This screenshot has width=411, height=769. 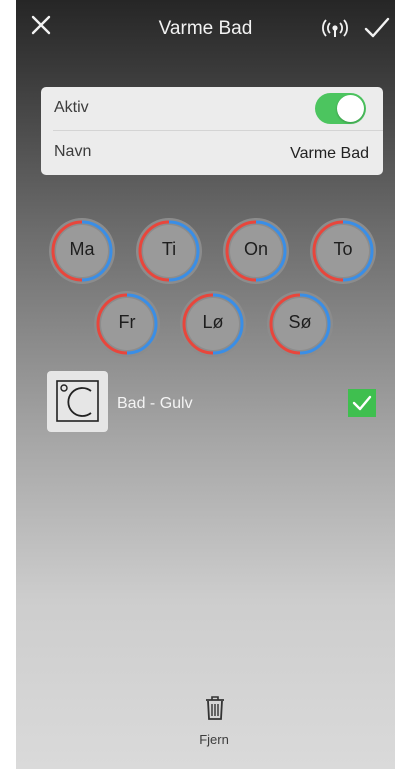 What do you see at coordinates (377, 28) in the screenshot?
I see `confirm-checkmark-icon` at bounding box center [377, 28].